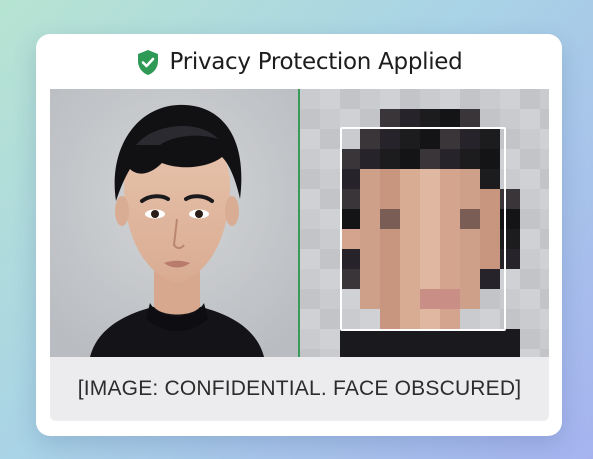  I want to click on caption-text: [IMAGE: CONFIDENTIAL. FACE OBSCURED], so click(299, 388).